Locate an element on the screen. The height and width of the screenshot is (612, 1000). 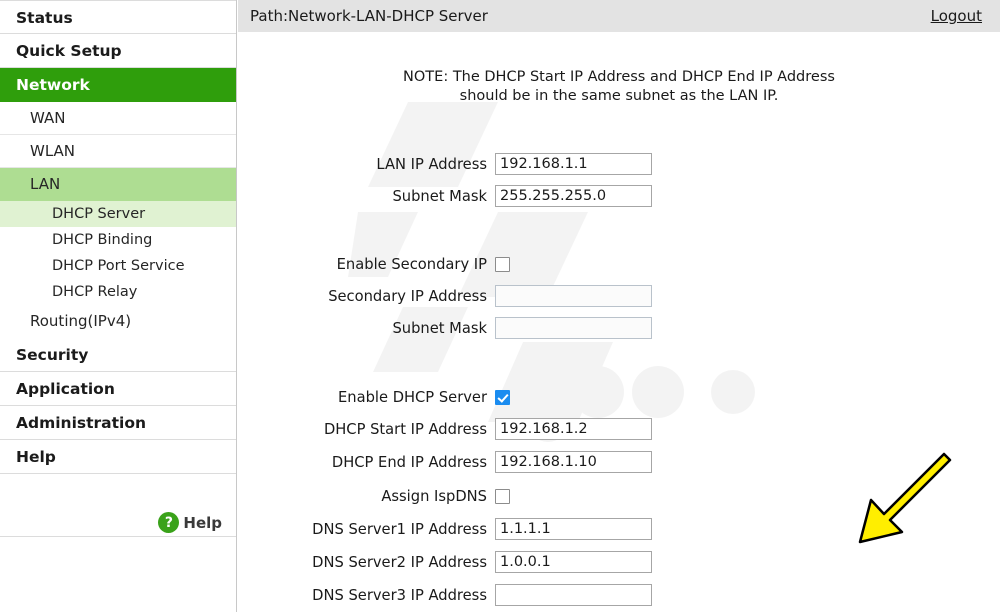
sidebar-item-wlan: WLAN is located at coordinates (118, 151).